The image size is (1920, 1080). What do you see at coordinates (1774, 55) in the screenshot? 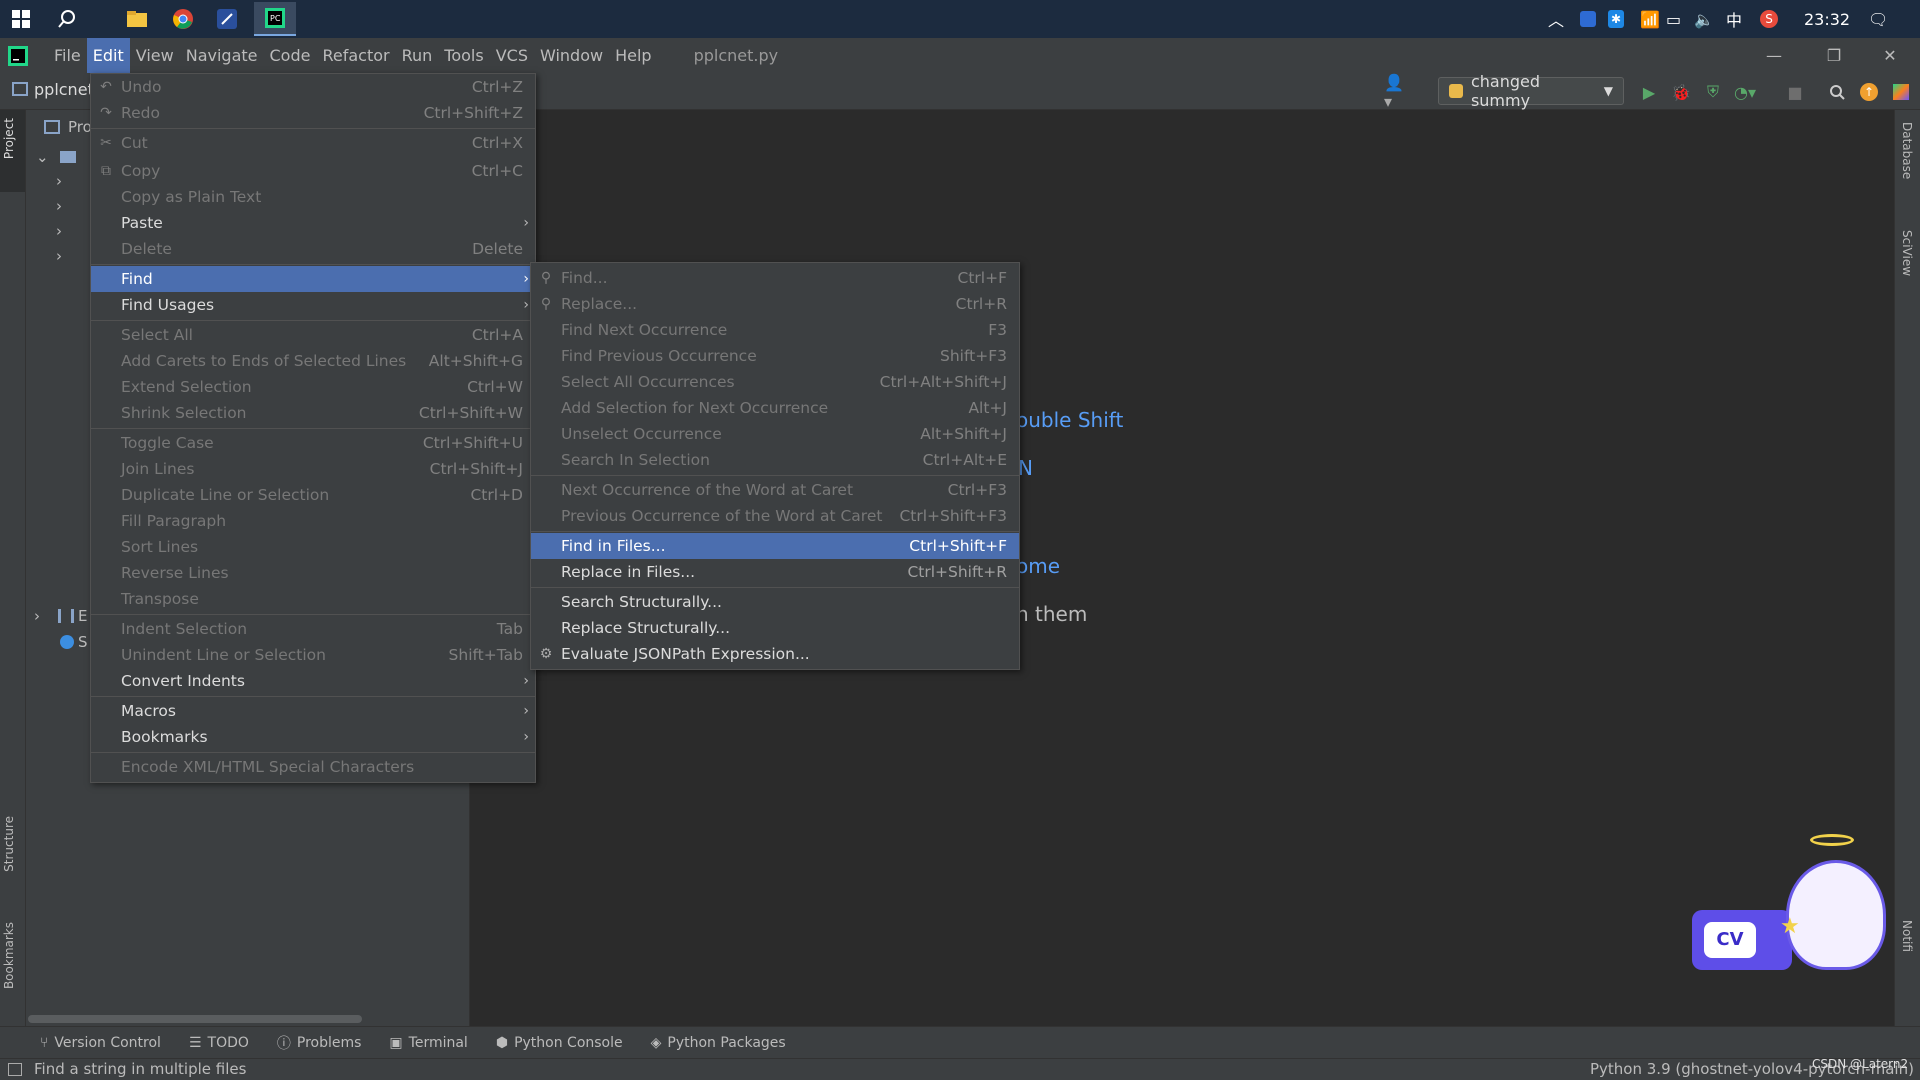
I see `minimize-button: —` at bounding box center [1774, 55].